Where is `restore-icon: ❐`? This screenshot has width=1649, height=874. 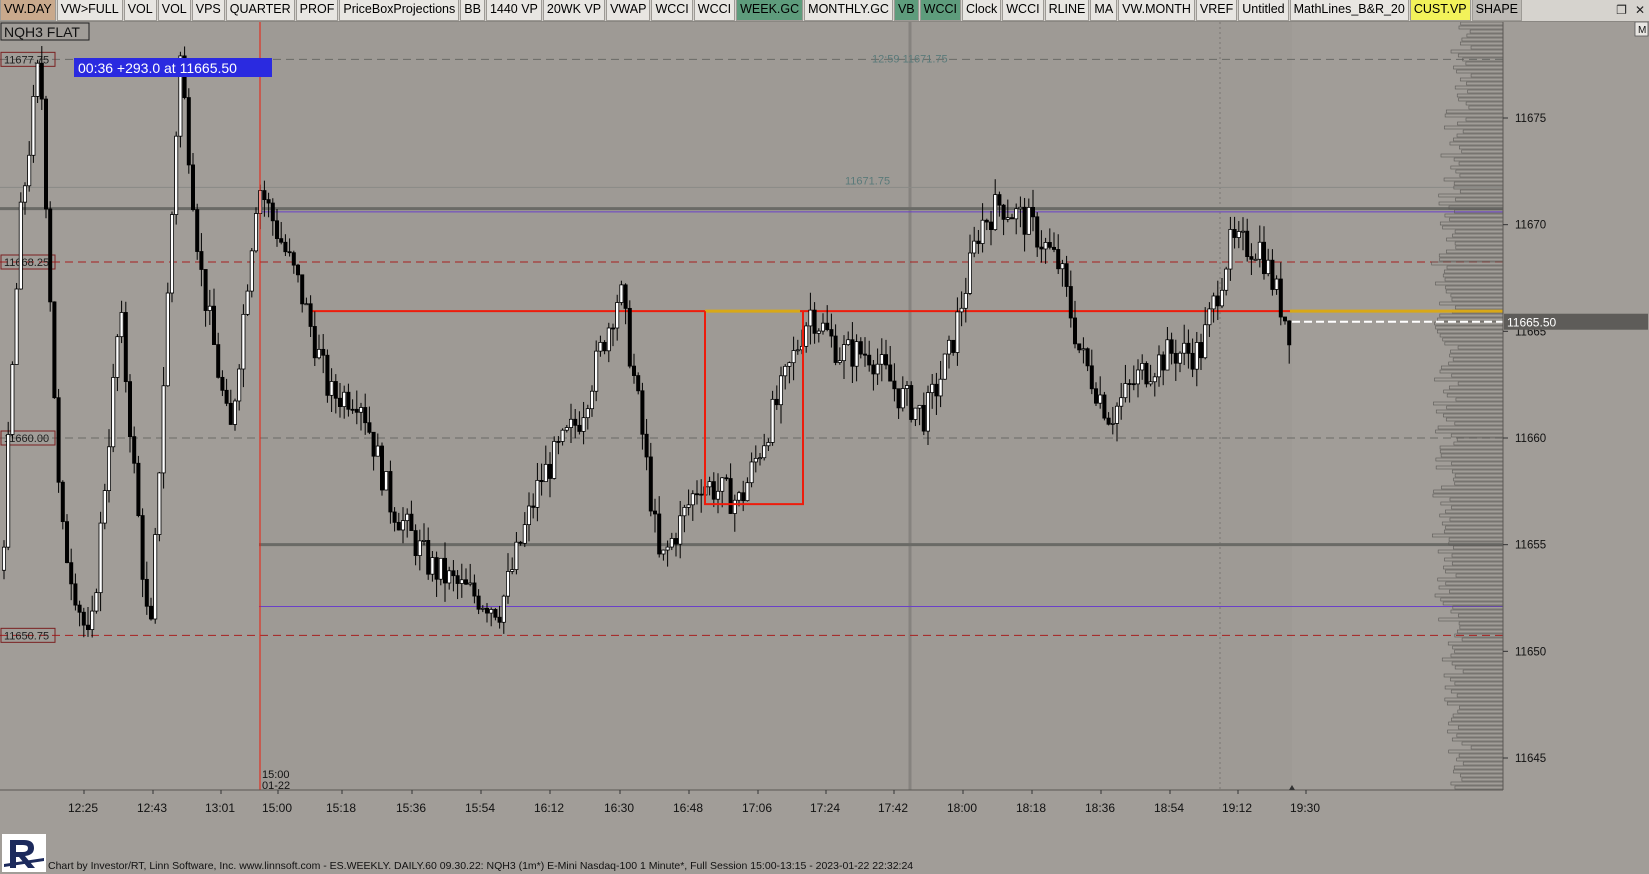 restore-icon: ❐ is located at coordinates (1621, 10).